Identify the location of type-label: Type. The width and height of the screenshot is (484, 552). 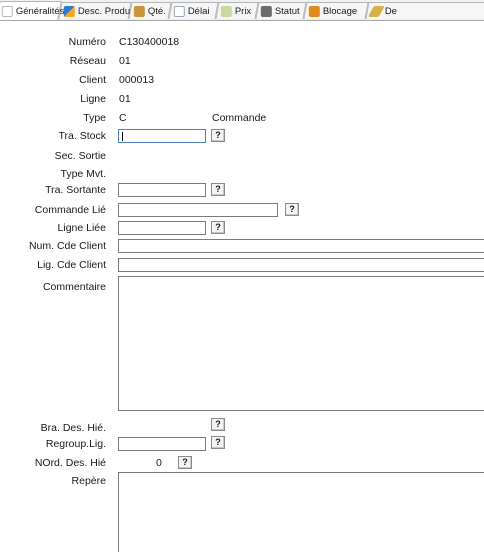
(94, 118).